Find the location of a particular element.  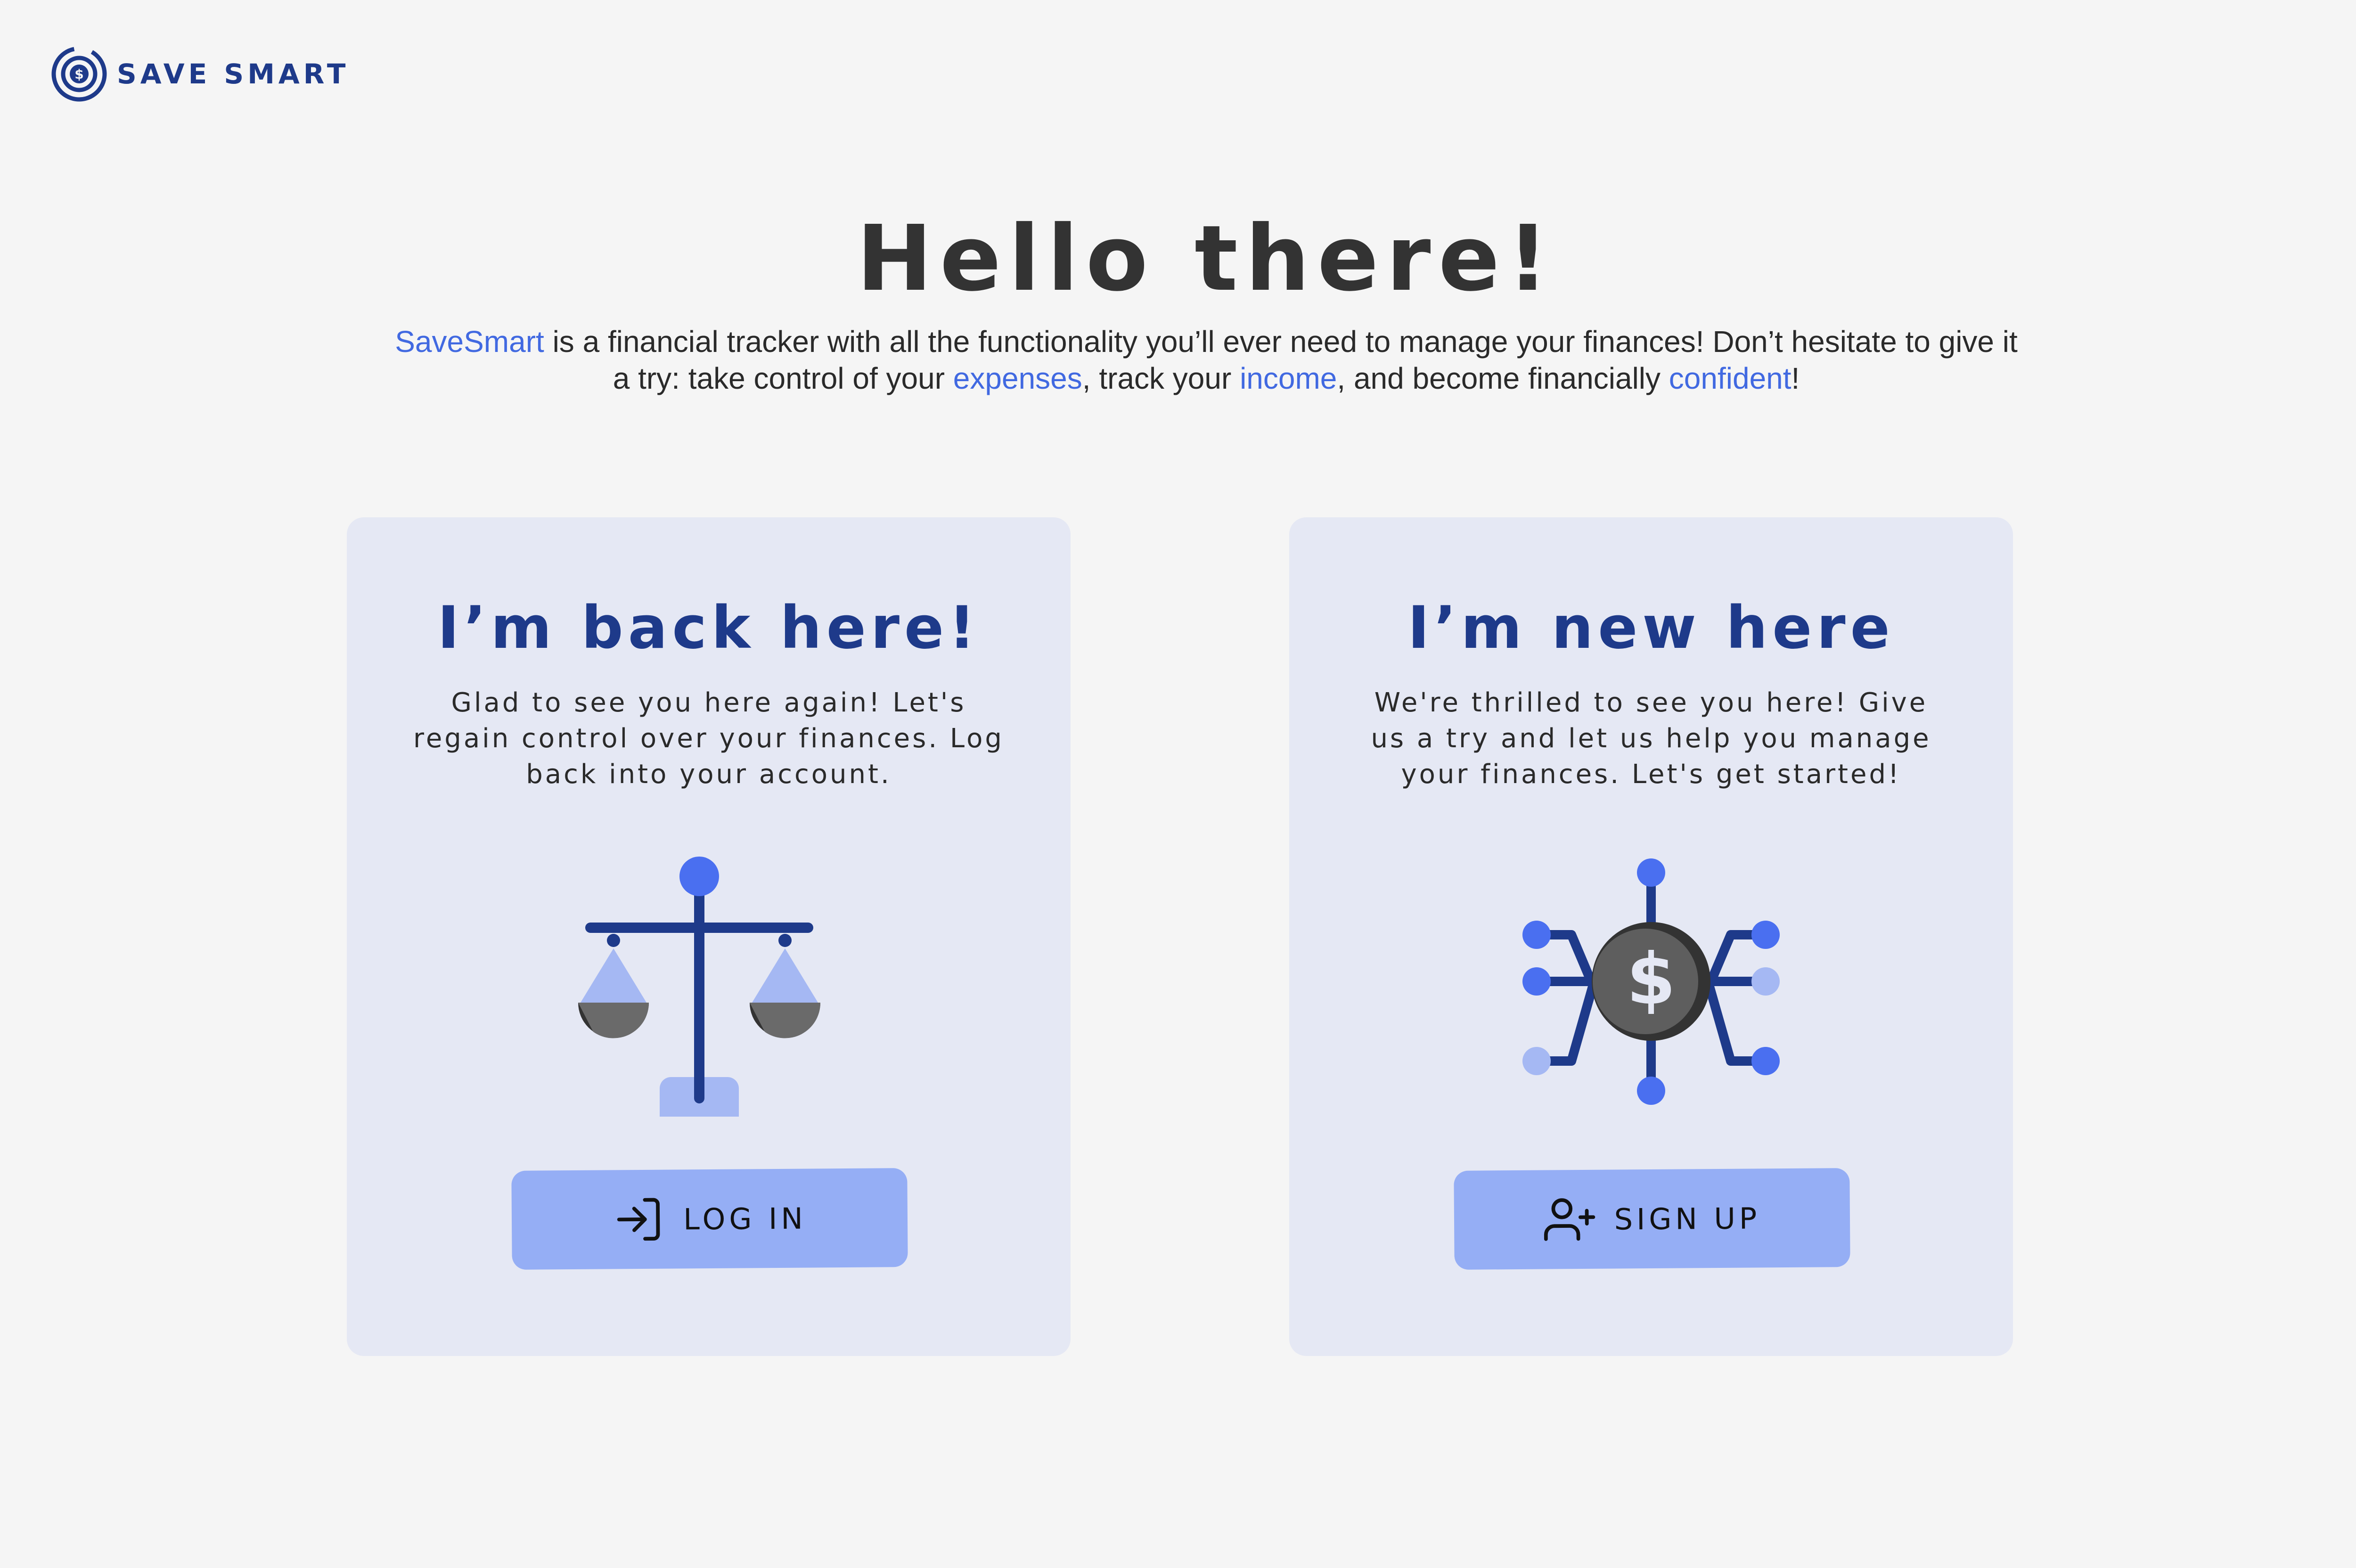

log-in-icon is located at coordinates (639, 1220).